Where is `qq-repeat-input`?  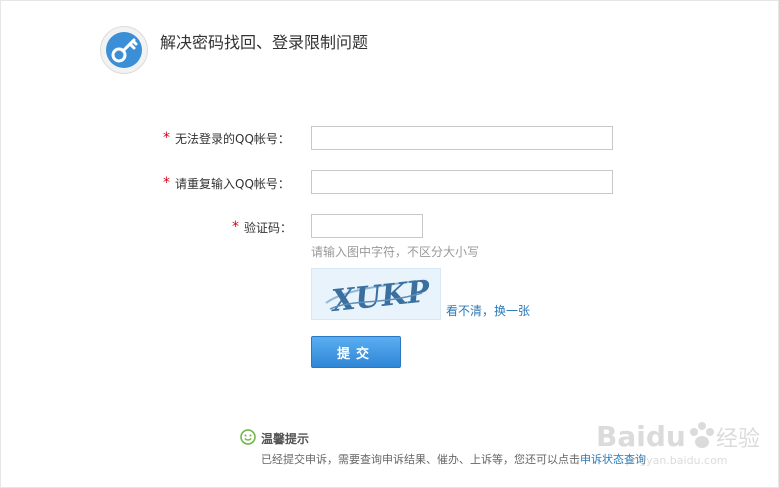
qq-repeat-input is located at coordinates (462, 182).